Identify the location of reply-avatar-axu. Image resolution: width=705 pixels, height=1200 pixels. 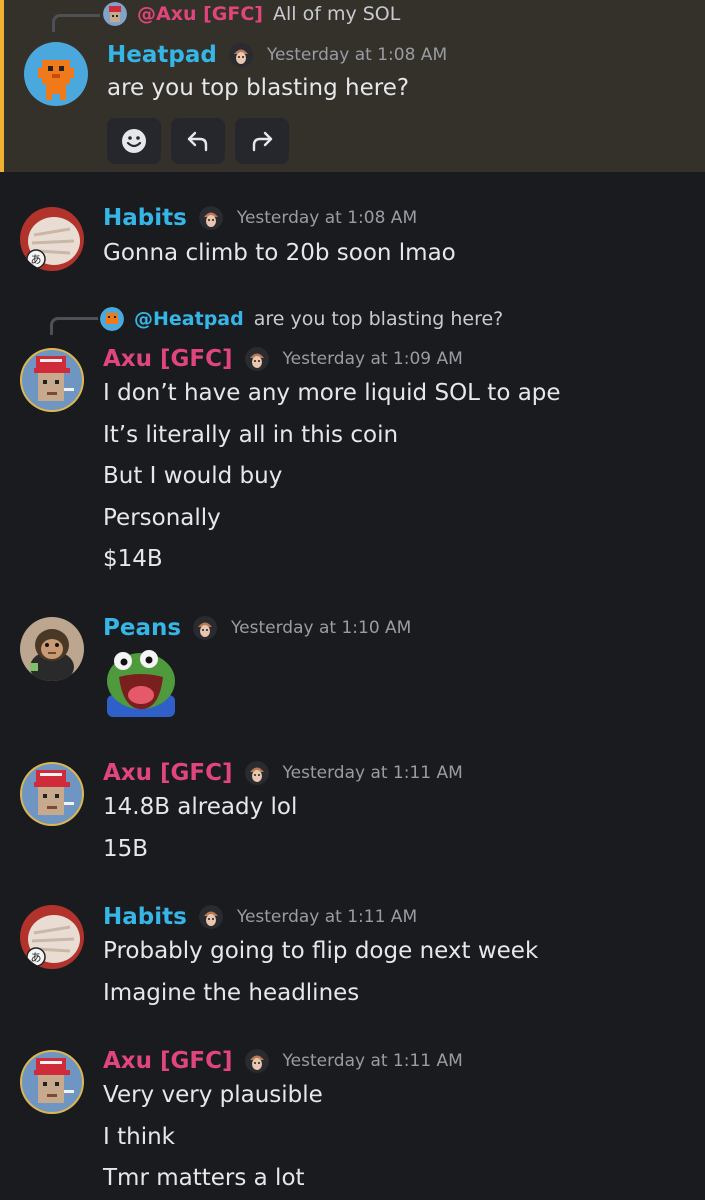
(115, 14).